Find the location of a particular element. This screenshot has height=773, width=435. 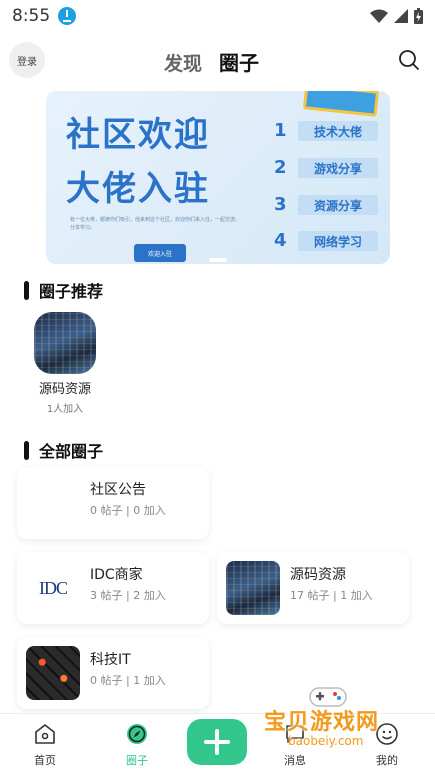

banner-decoration is located at coordinates (341, 104).